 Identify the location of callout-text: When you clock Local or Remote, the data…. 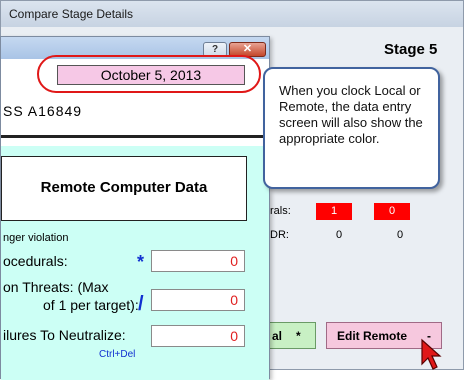
(351, 114).